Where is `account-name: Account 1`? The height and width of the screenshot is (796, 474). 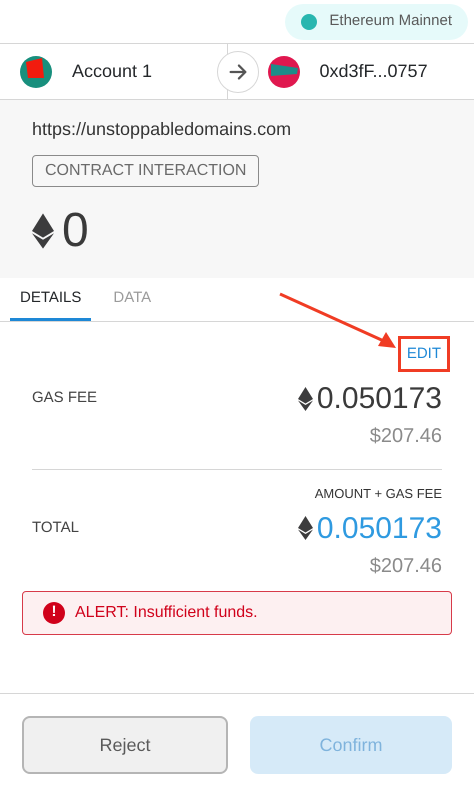
account-name: Account 1 is located at coordinates (112, 71).